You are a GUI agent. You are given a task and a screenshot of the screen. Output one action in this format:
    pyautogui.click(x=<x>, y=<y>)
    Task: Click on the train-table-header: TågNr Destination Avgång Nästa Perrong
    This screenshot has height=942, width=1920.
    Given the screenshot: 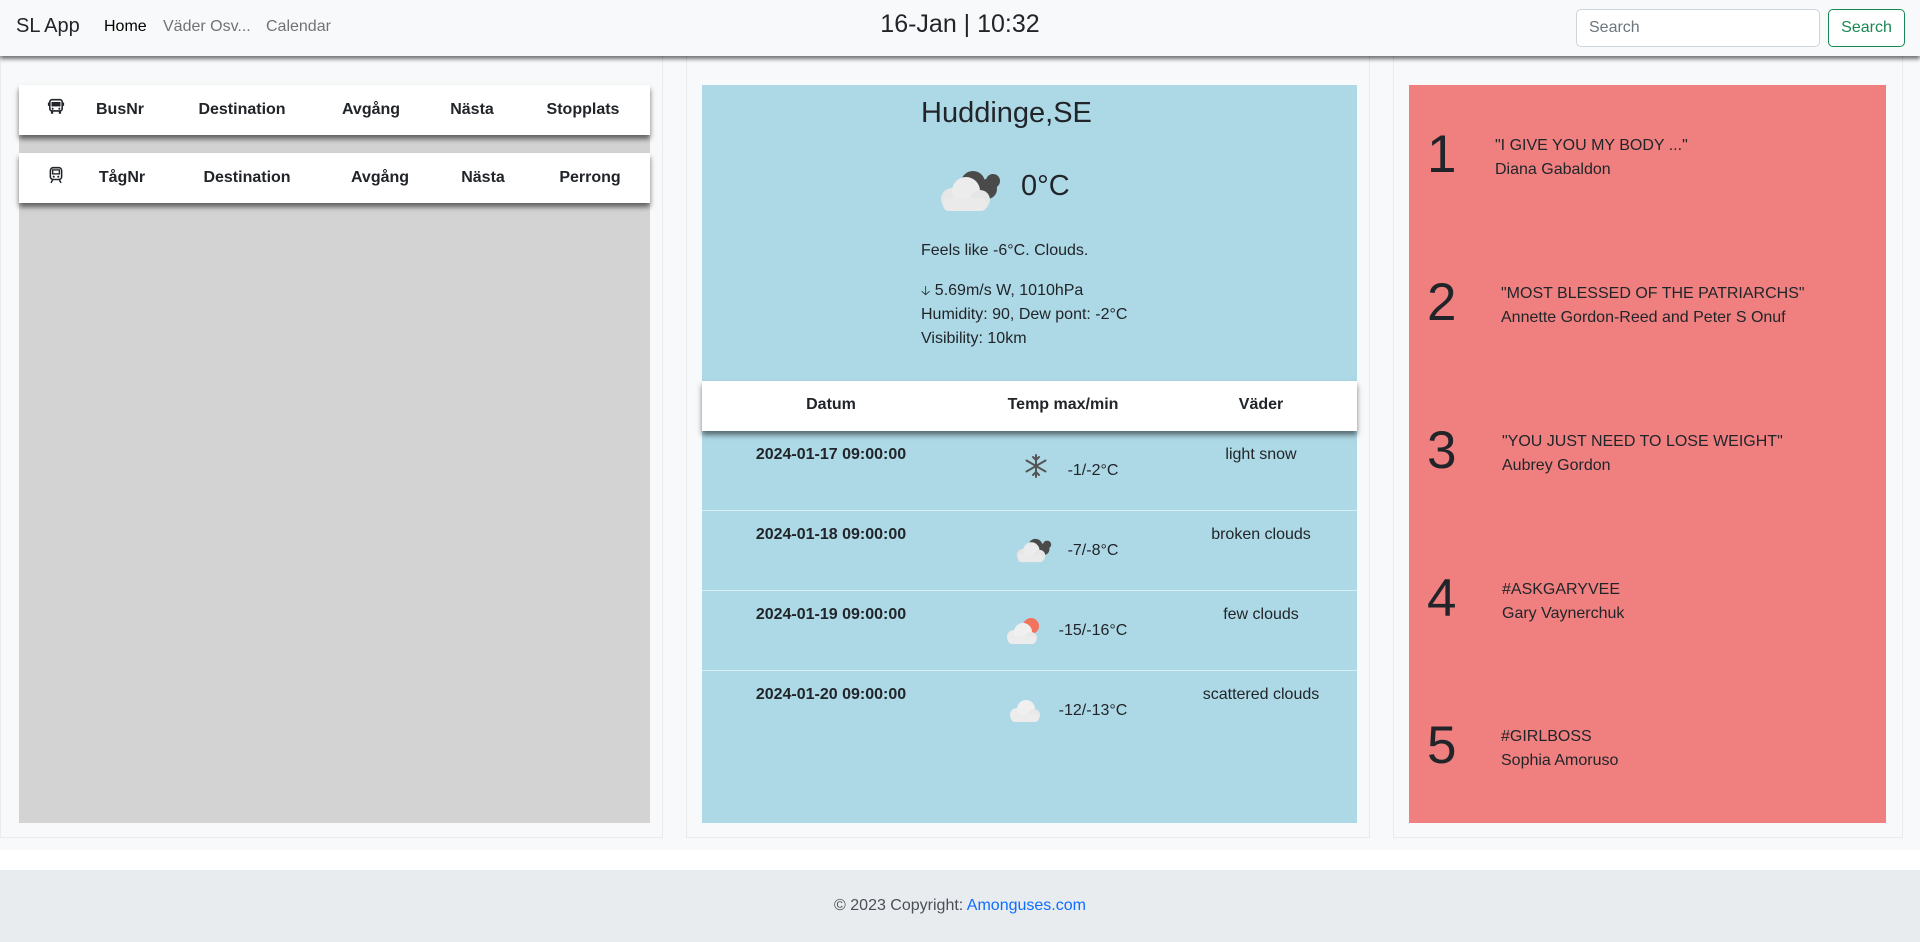 What is the action you would take?
    pyautogui.click(x=334, y=178)
    